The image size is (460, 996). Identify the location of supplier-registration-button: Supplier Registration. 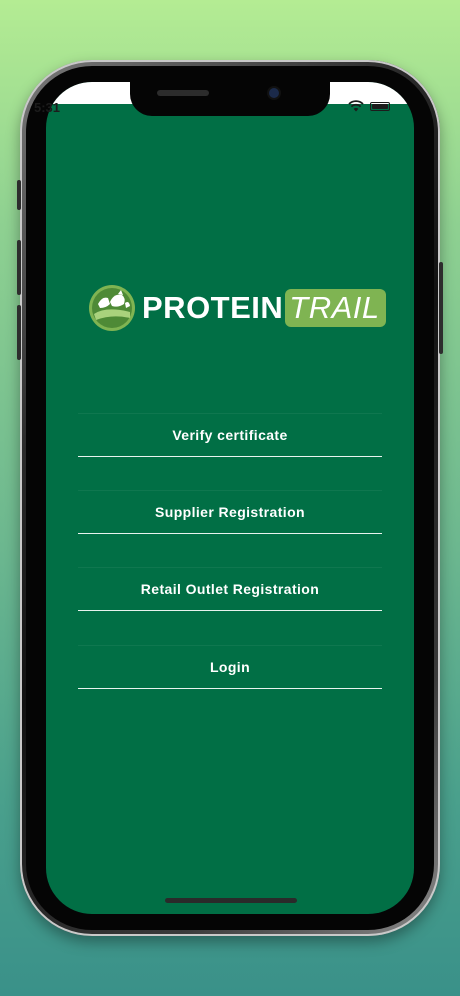
(230, 512).